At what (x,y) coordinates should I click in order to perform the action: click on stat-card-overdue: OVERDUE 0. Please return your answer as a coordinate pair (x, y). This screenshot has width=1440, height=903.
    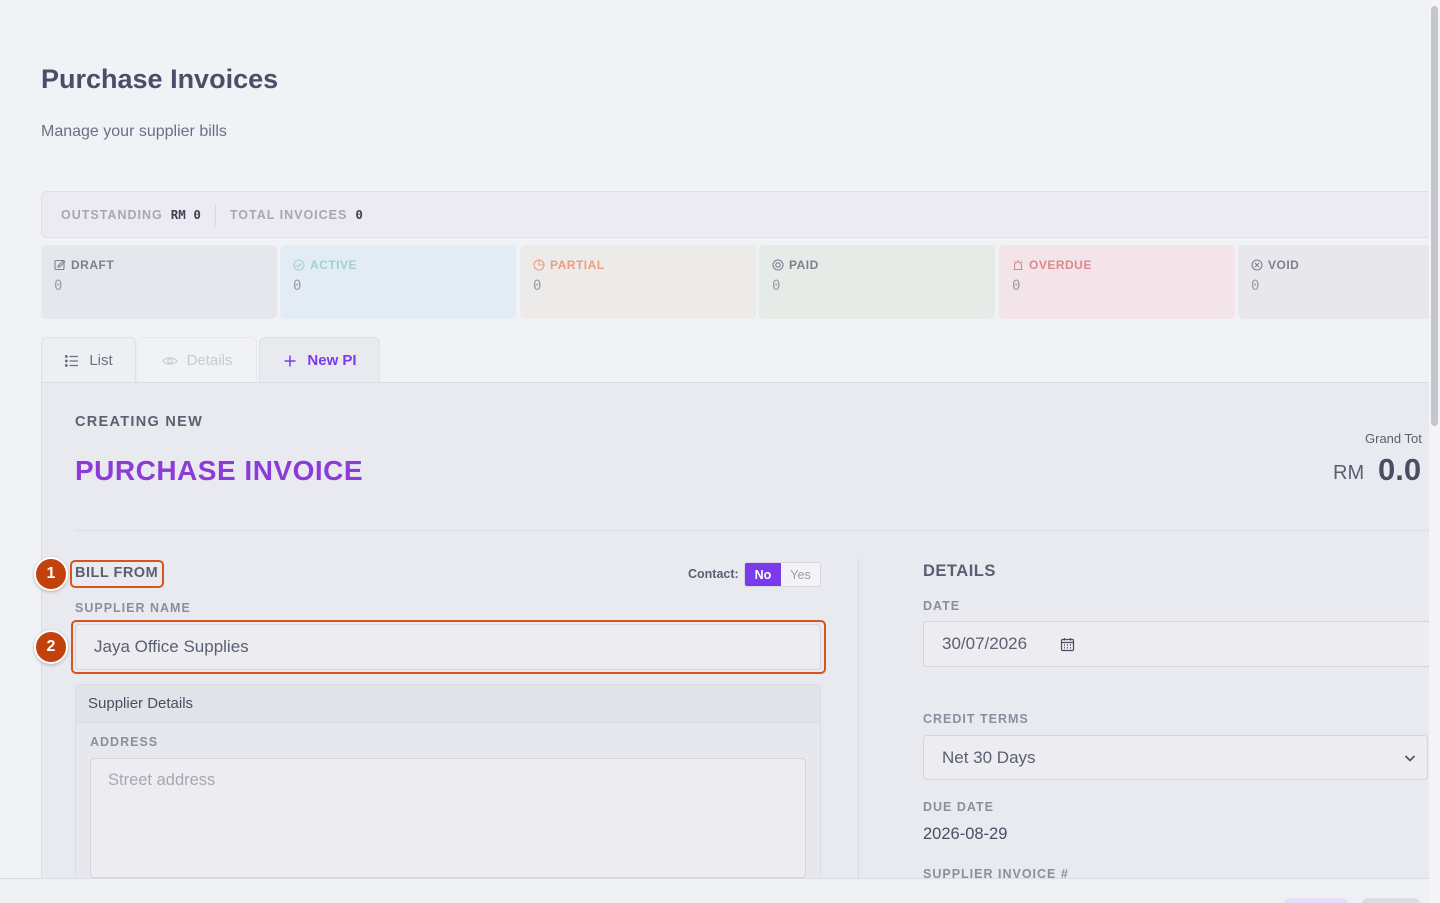
    Looking at the image, I should click on (1117, 282).